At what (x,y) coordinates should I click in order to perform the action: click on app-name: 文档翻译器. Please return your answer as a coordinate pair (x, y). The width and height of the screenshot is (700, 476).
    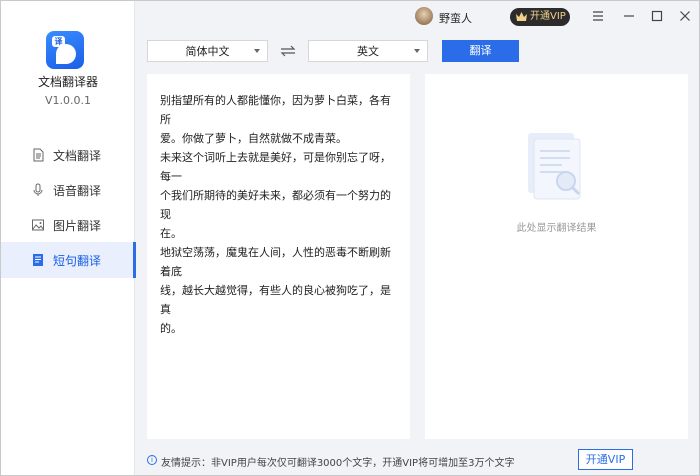
    Looking at the image, I should click on (67, 82).